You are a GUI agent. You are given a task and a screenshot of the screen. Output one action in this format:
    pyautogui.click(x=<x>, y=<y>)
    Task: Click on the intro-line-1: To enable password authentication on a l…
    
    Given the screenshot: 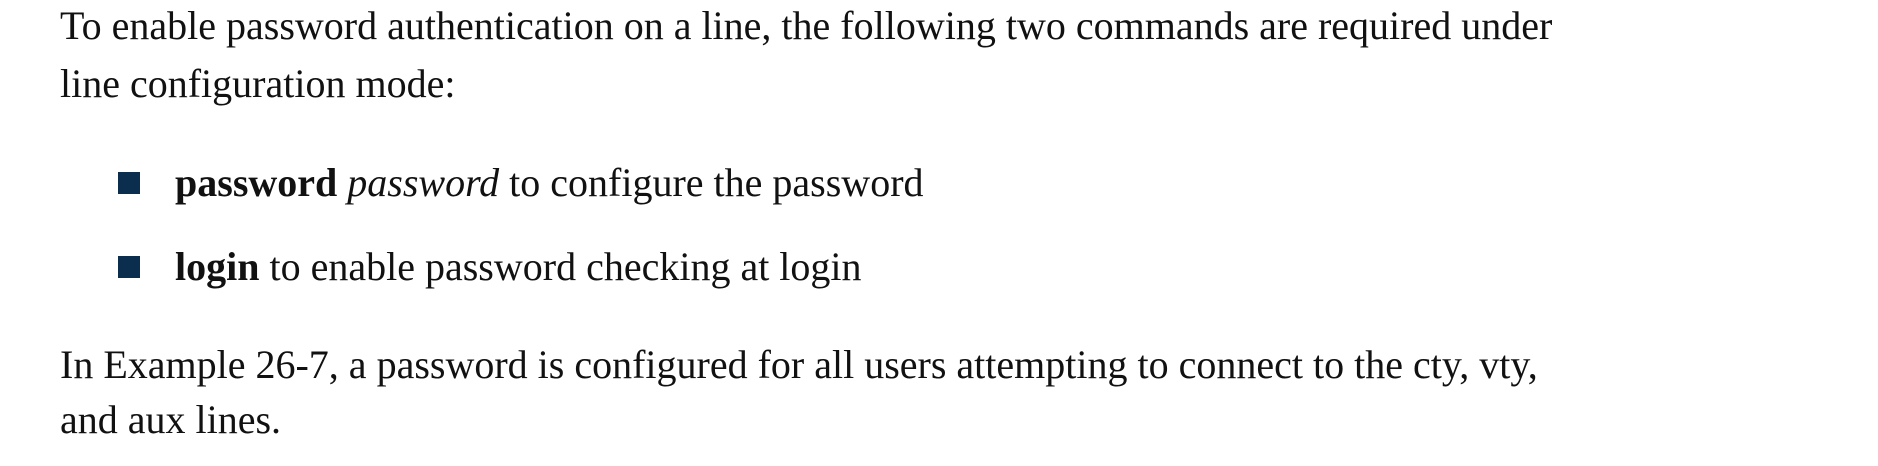 What is the action you would take?
    pyautogui.click(x=806, y=25)
    